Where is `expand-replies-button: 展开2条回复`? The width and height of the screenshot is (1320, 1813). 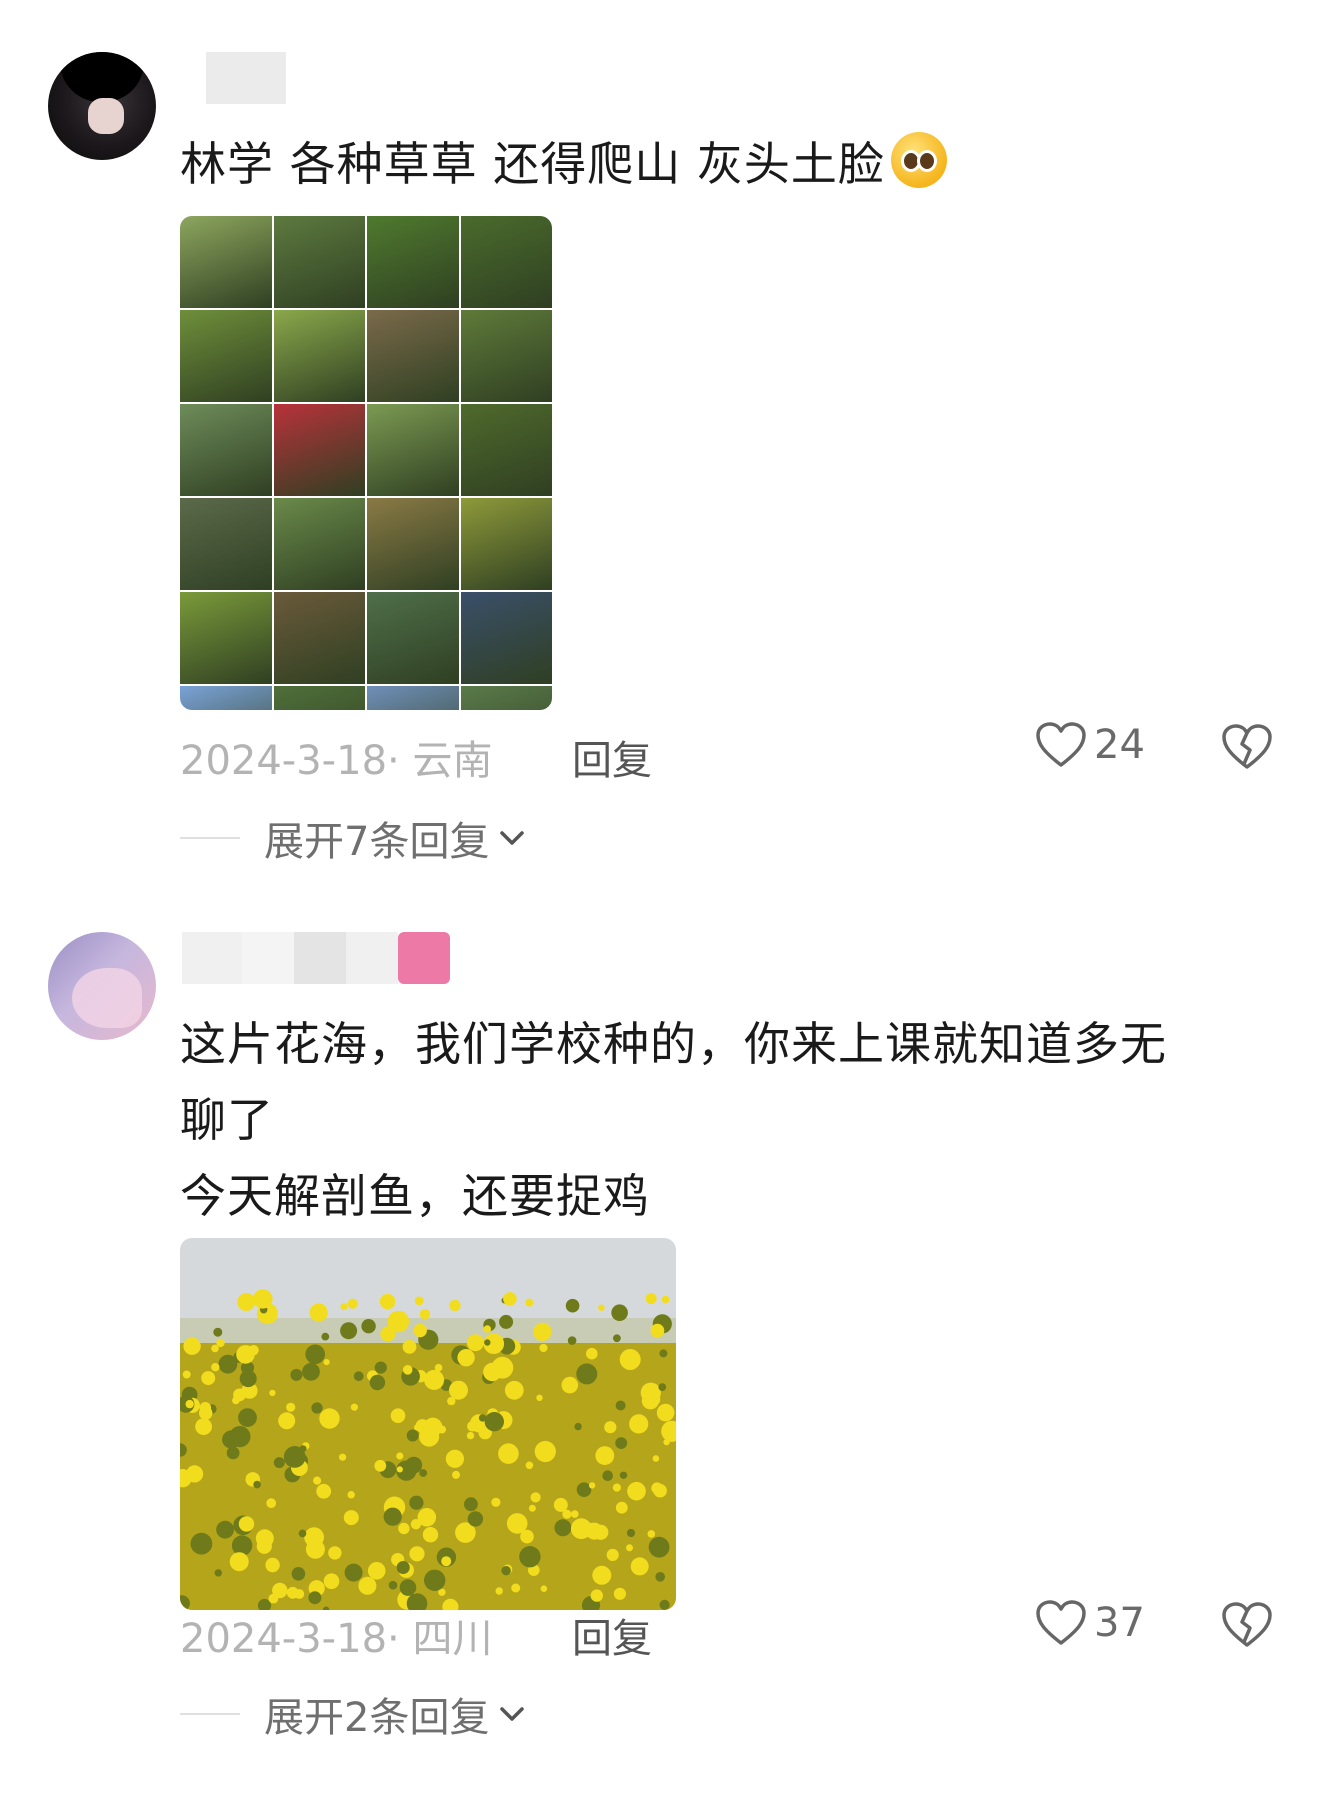
expand-replies-button: 展开2条回复 is located at coordinates (352, 1714).